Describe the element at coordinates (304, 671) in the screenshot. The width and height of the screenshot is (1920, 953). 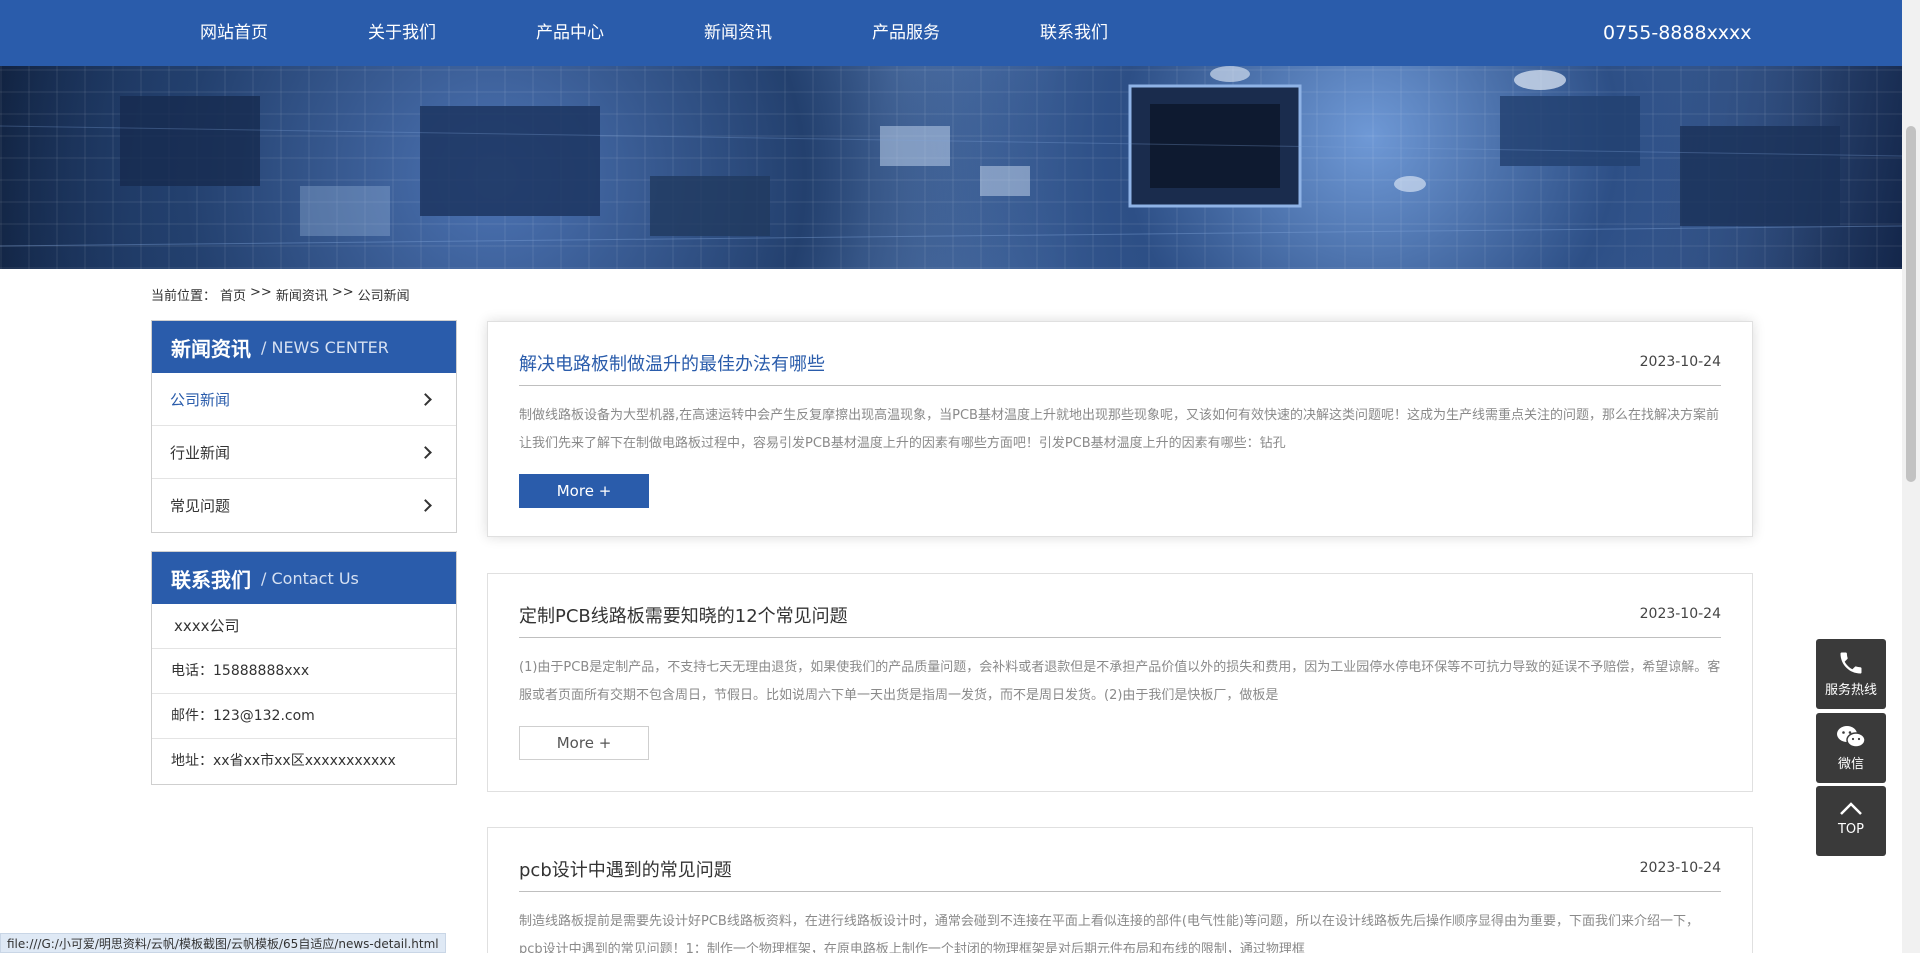
I see `contact-phone: 电话：15888888xxx` at that location.